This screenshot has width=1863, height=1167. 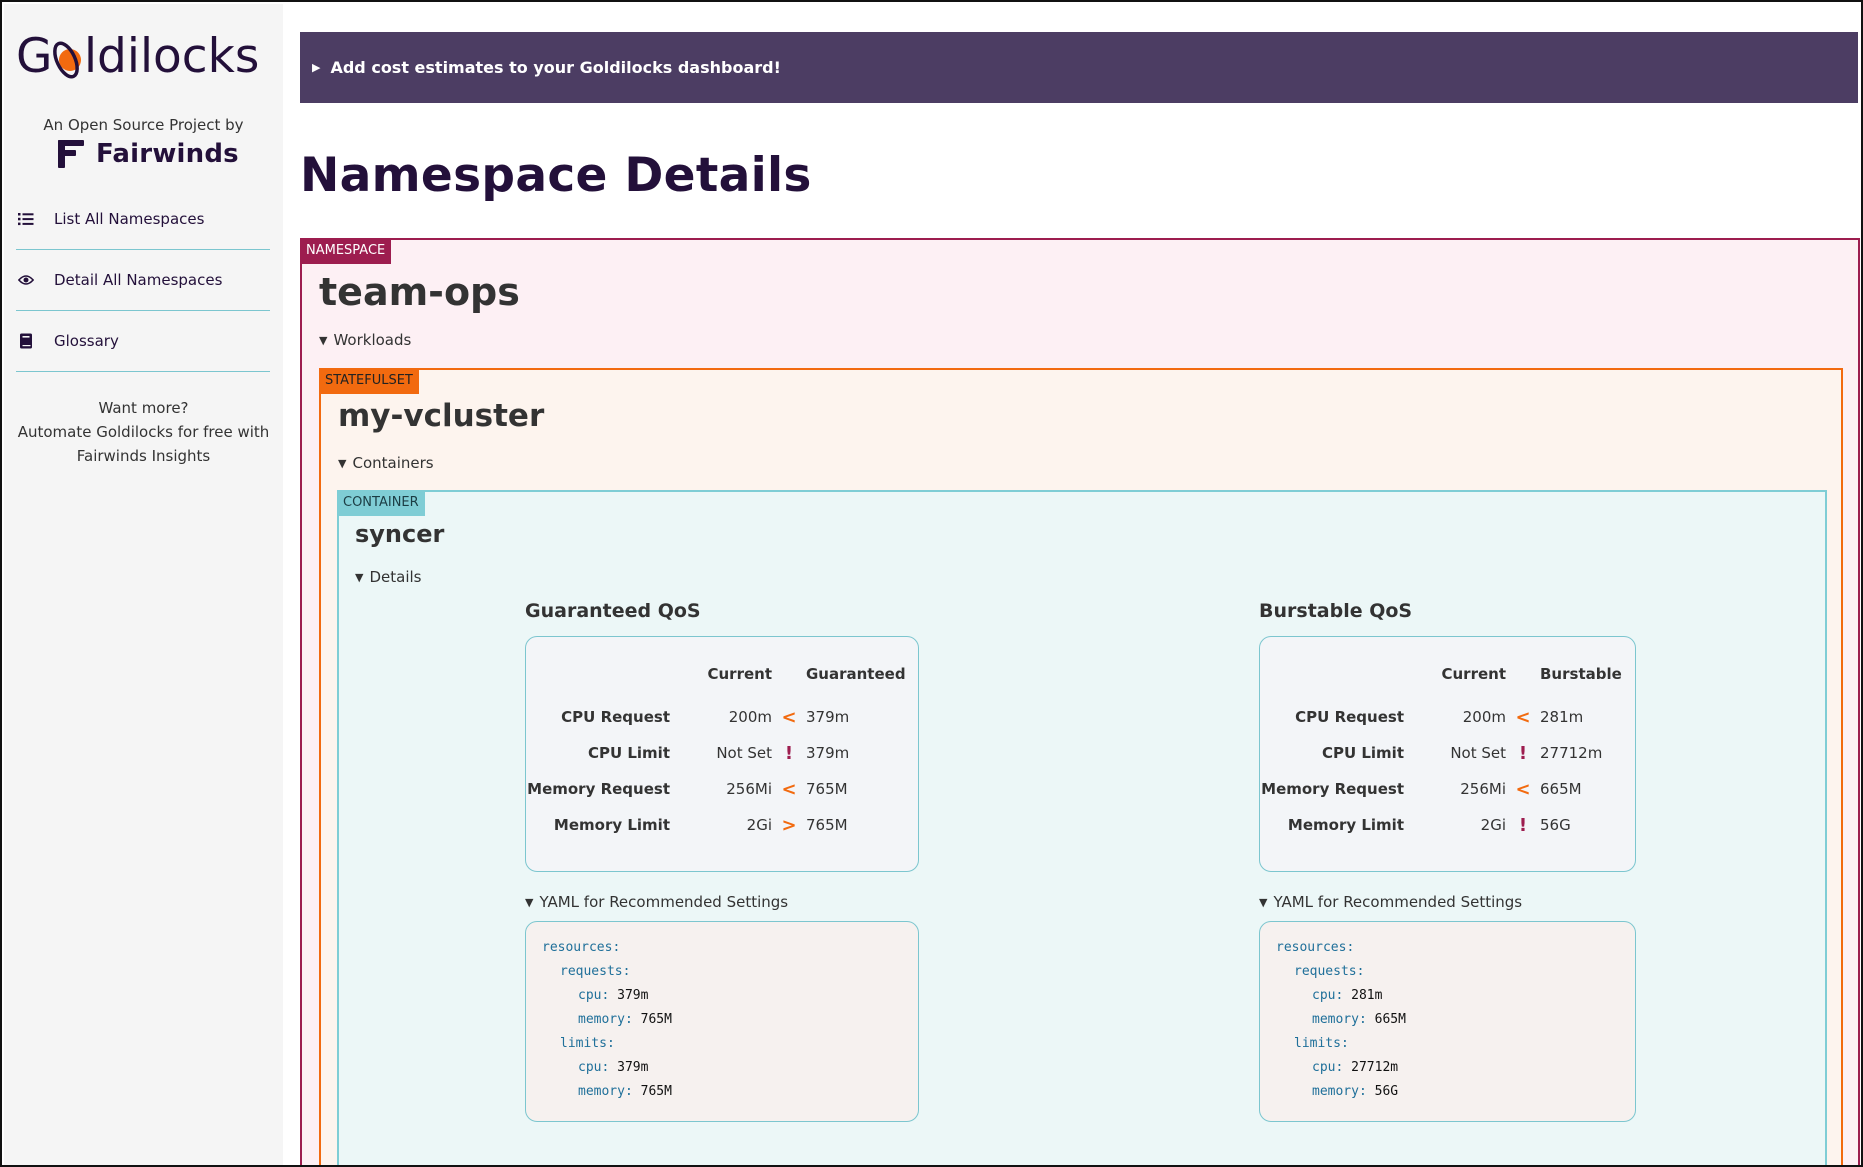 What do you see at coordinates (129, 219) in the screenshot?
I see `sidebar-item-label: List All Namespaces` at bounding box center [129, 219].